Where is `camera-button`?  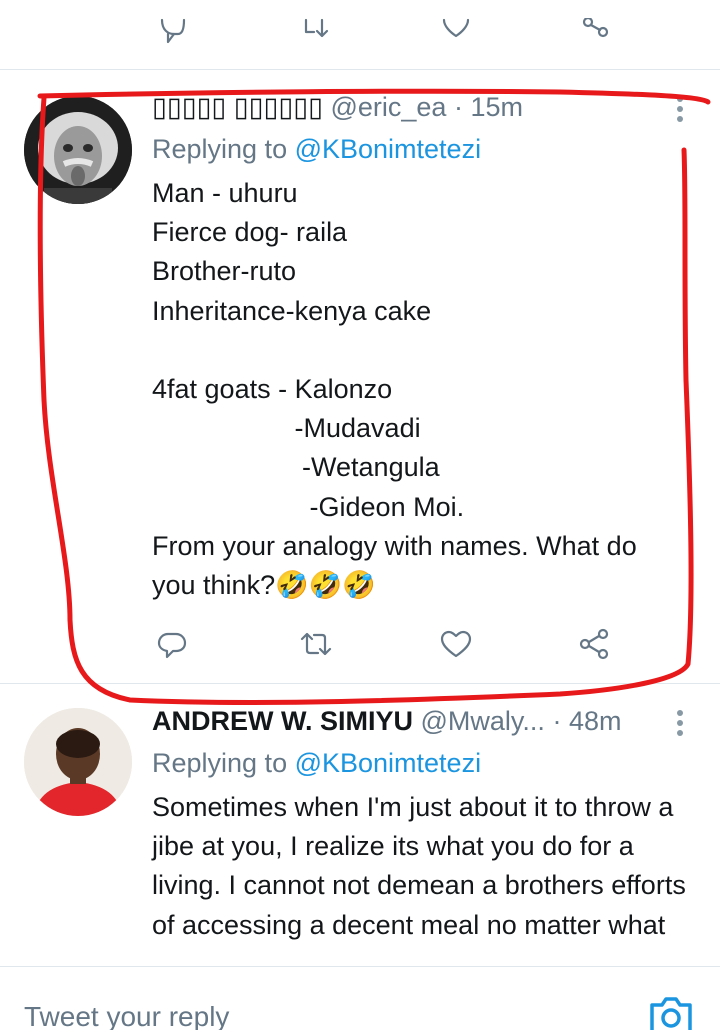
camera-button is located at coordinates (671, 1012).